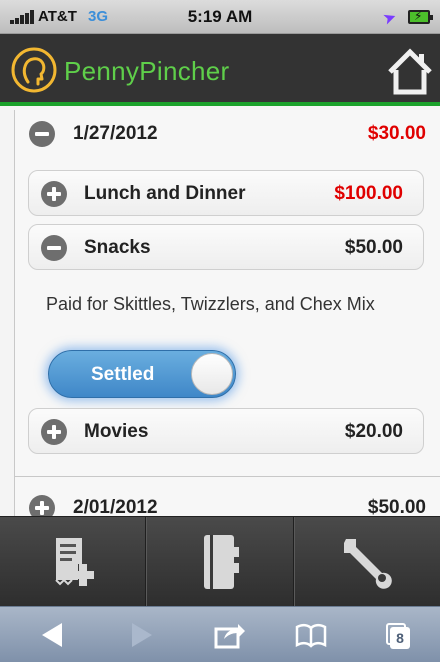  What do you see at coordinates (227, 496) in the screenshot?
I see `date-group: 2/01/2012 $50.00` at bounding box center [227, 496].